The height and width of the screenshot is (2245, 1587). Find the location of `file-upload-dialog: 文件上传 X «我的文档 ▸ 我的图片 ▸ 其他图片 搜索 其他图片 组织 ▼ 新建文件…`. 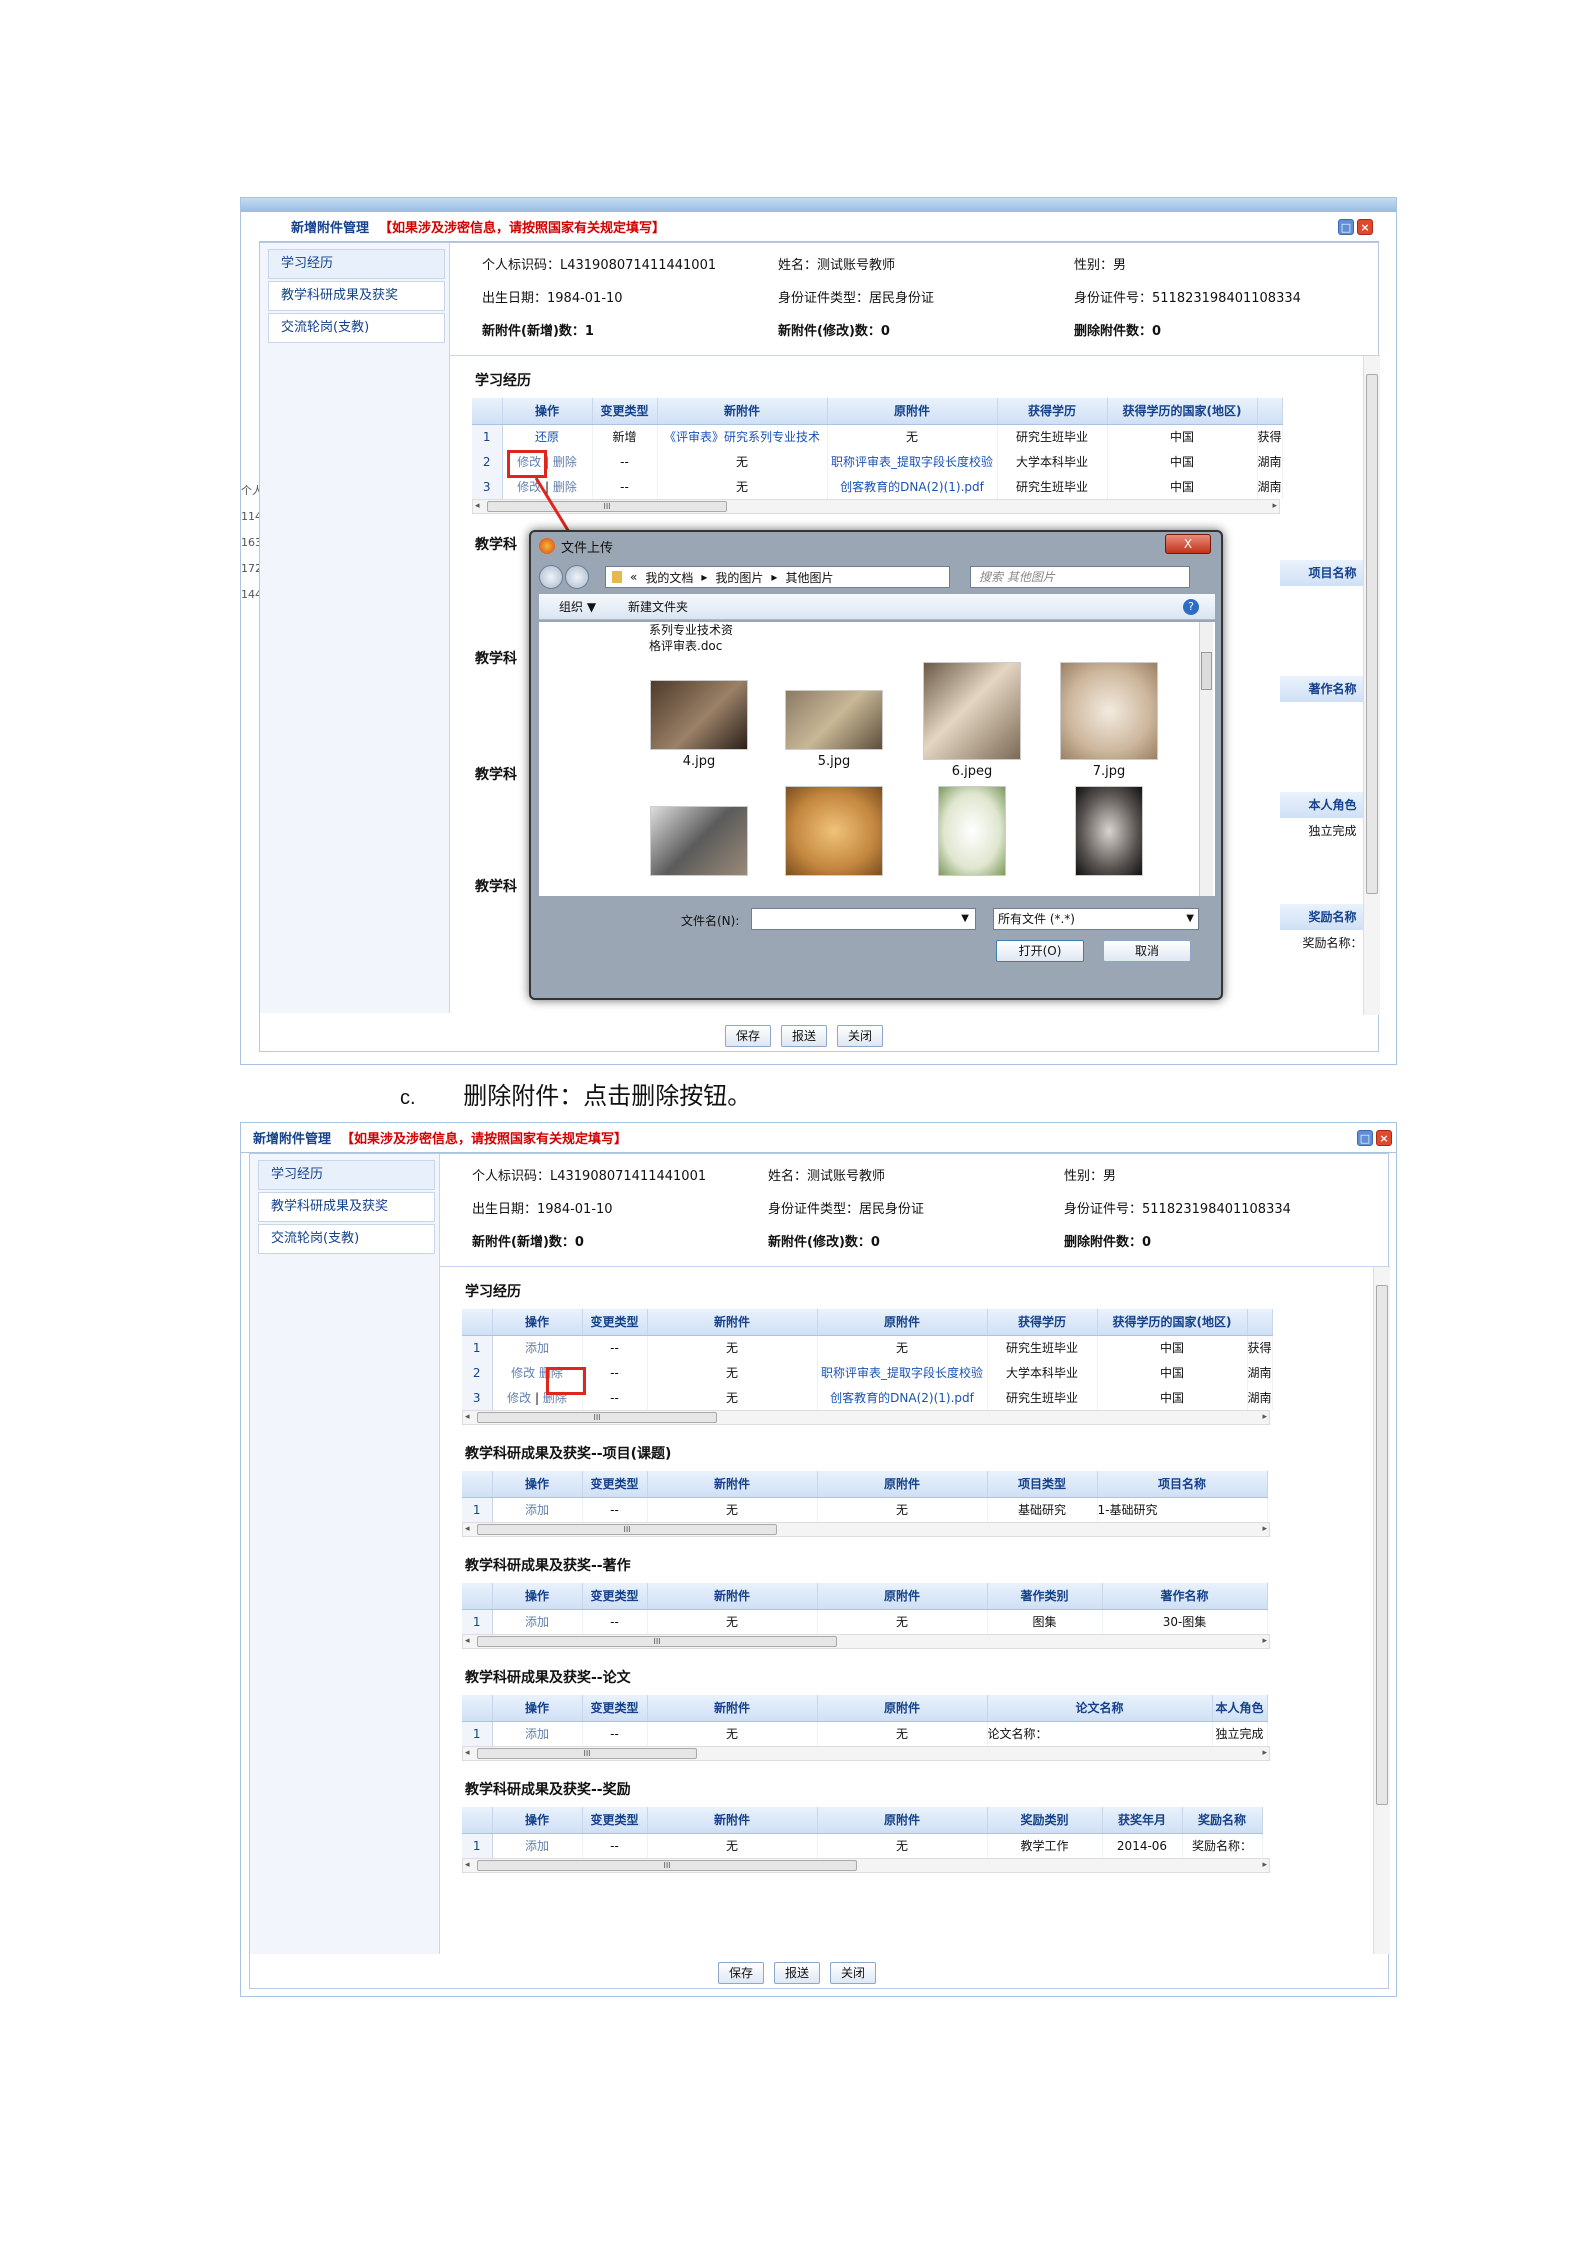

file-upload-dialog: 文件上传 X «我的文档 ▸ 我的图片 ▸ 其他图片 搜索 其他图片 组织 ▼ 新建文件… is located at coordinates (876, 765).